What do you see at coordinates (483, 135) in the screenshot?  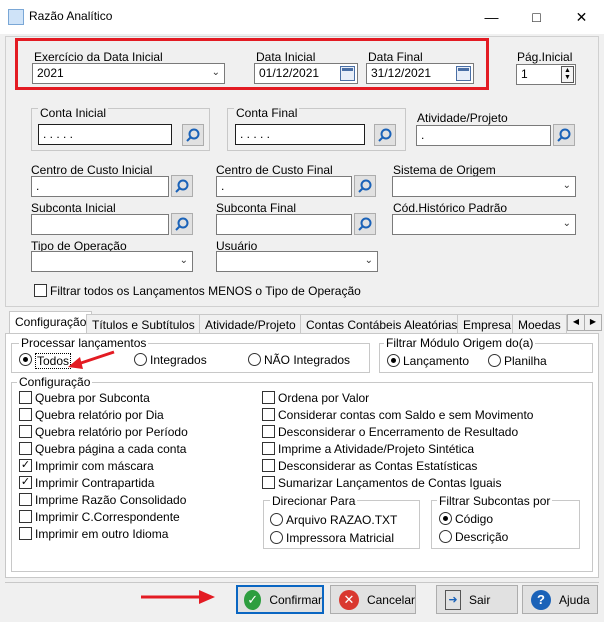 I see `atividade-field: .` at bounding box center [483, 135].